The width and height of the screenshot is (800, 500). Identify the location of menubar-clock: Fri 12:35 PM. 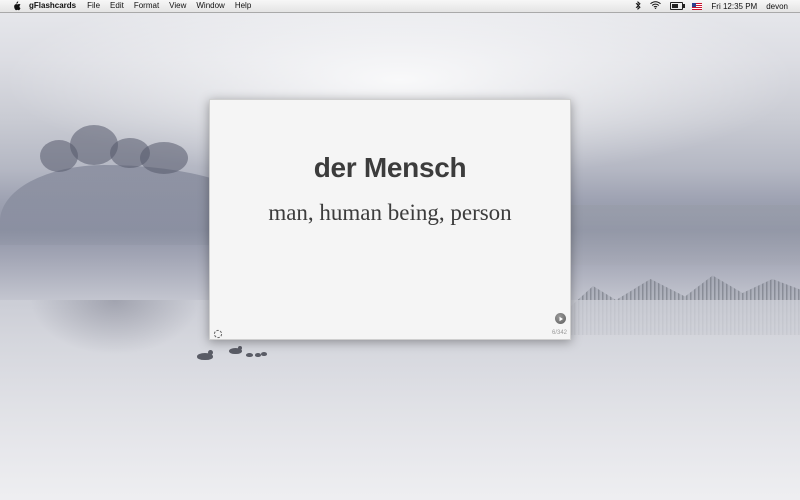
(734, 6).